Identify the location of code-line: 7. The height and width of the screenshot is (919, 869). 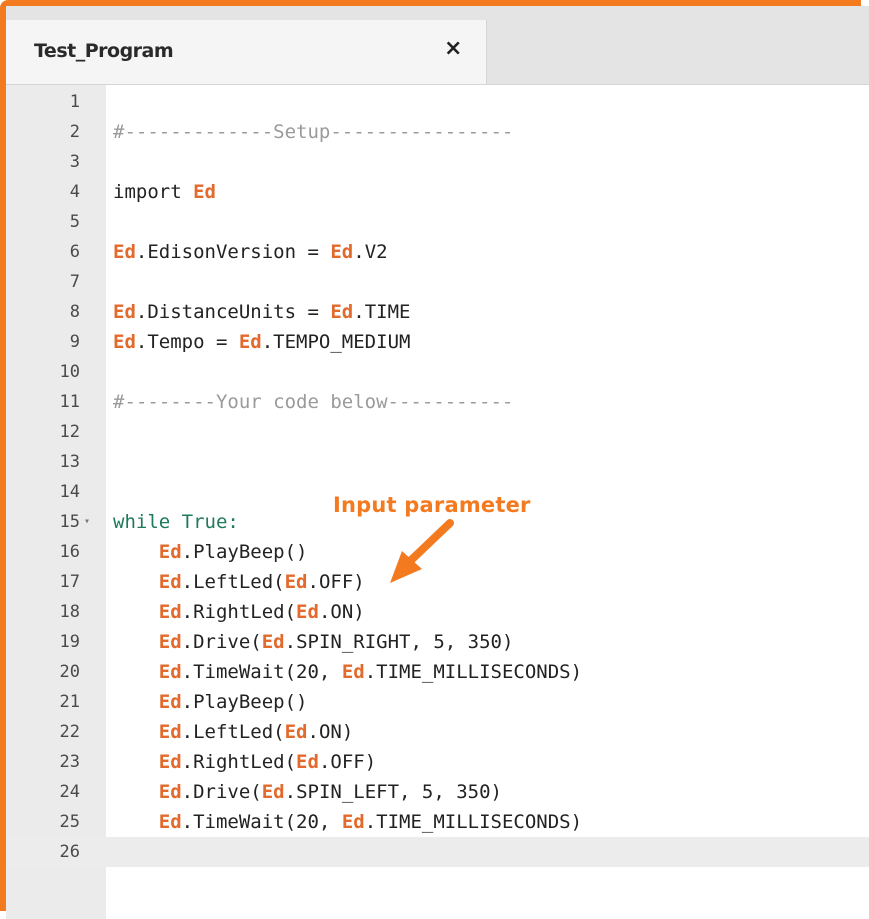
(437, 282).